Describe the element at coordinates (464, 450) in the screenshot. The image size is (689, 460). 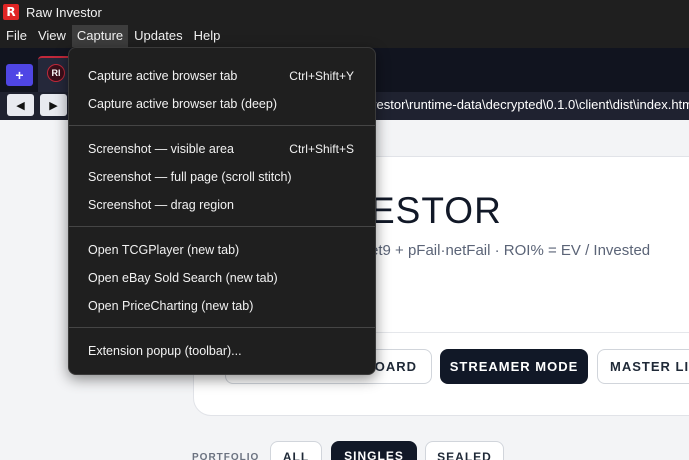
I see `segment-sealed: SEALED` at that location.